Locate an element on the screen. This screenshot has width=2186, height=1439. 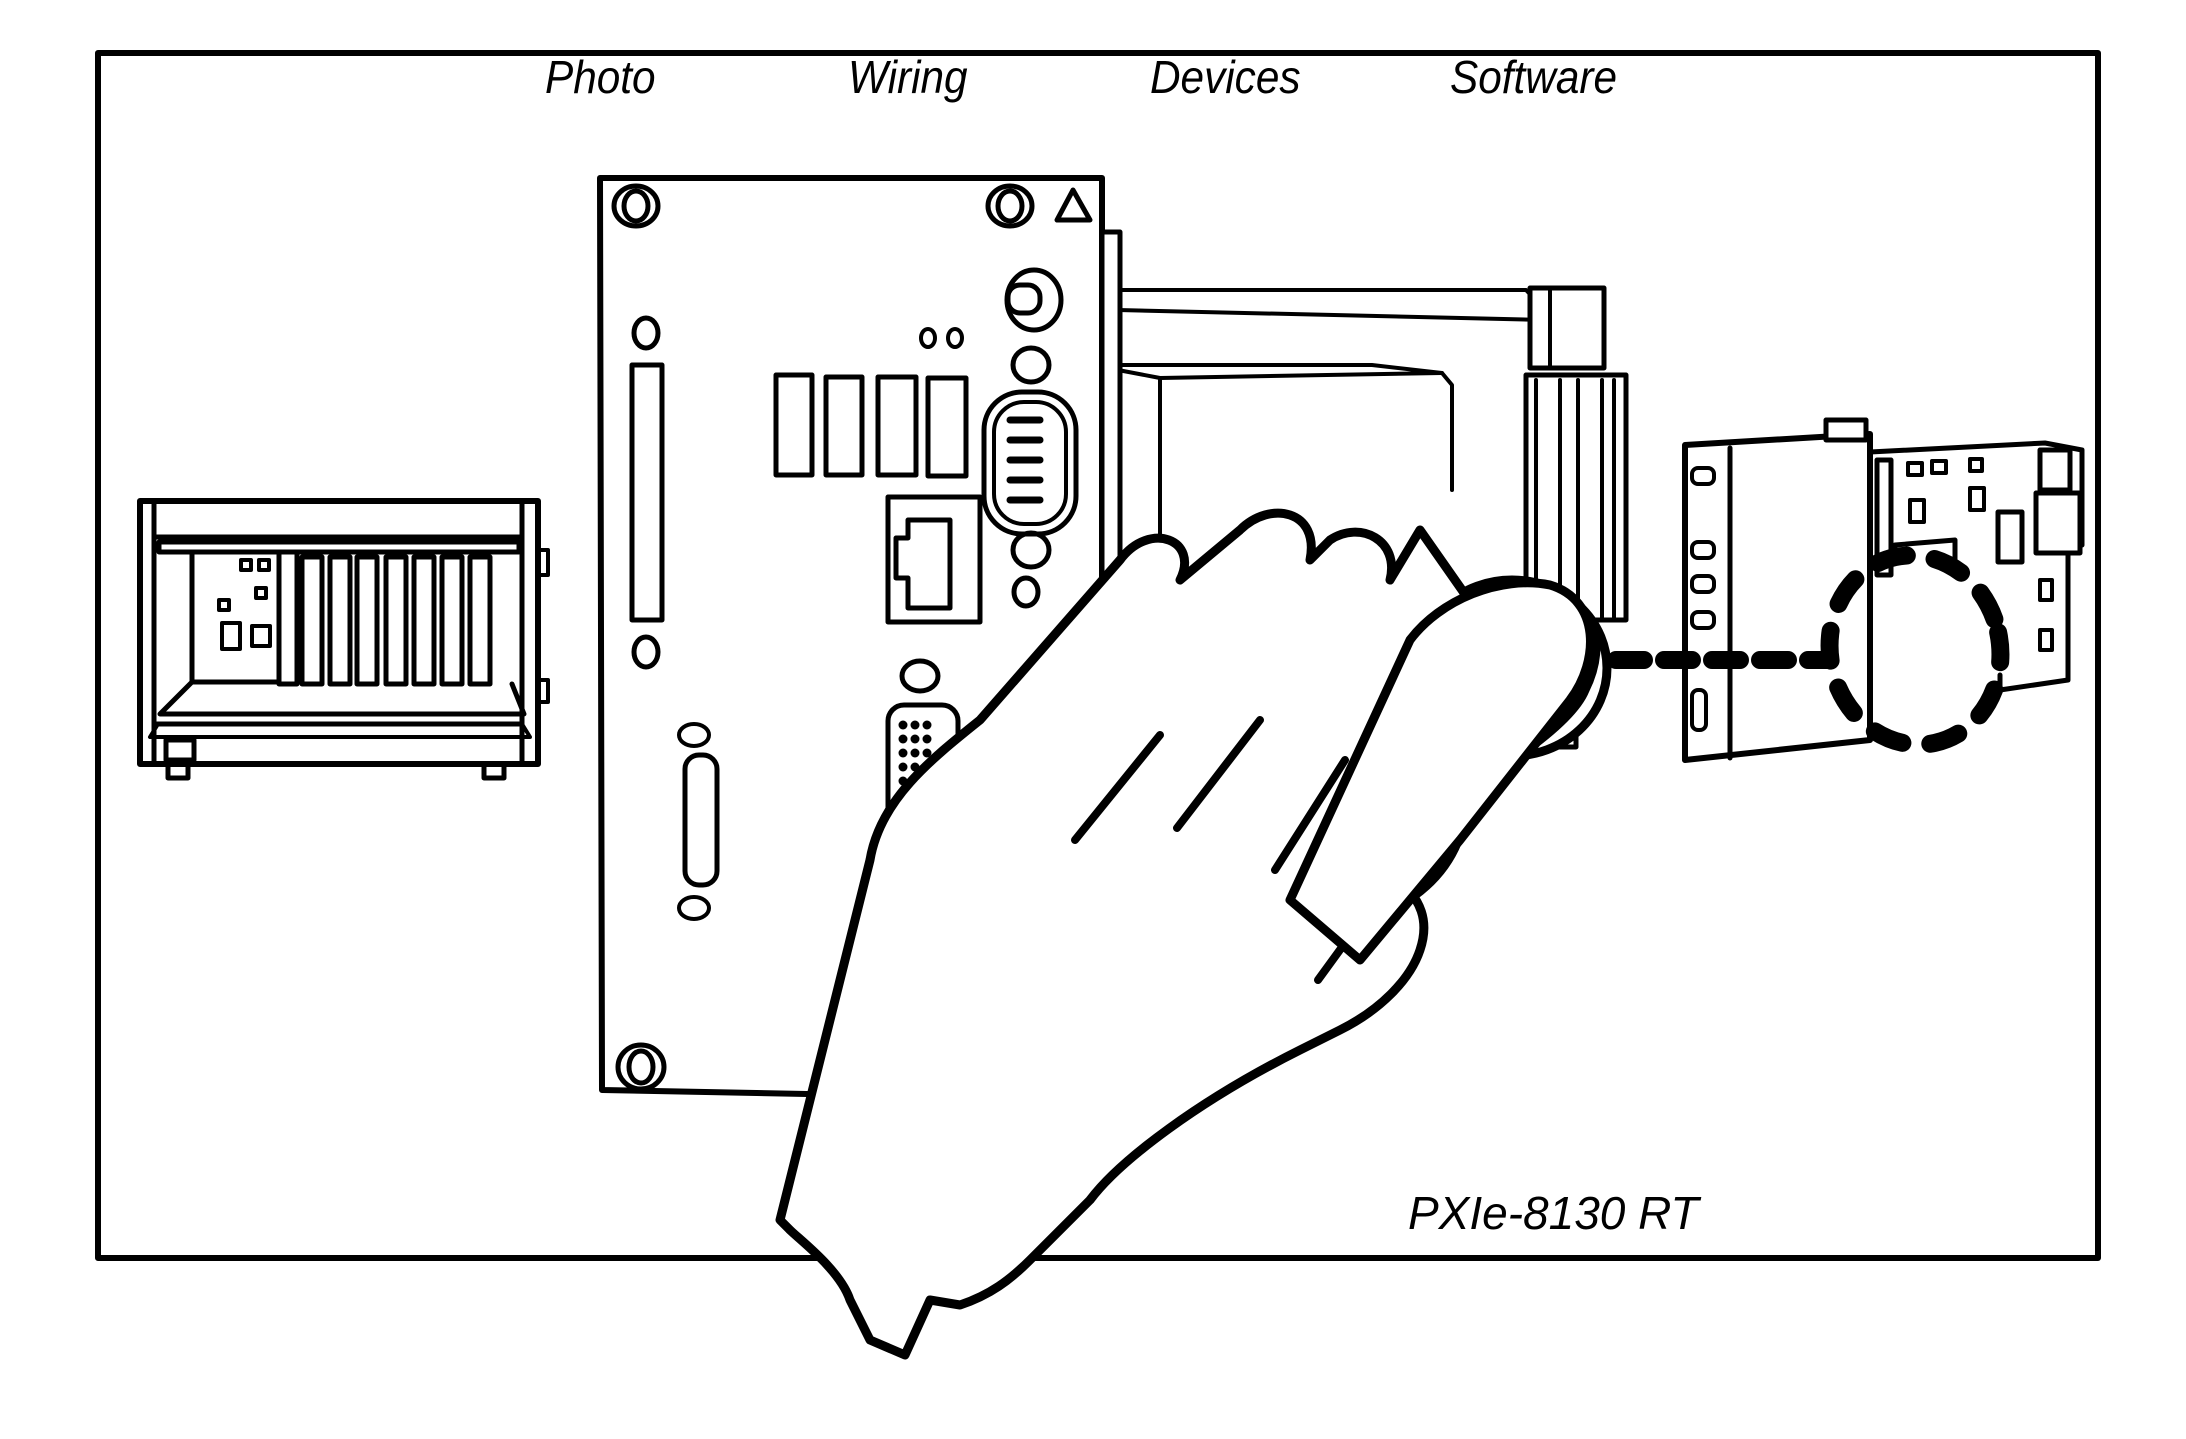
model-label: PXIe-8130 RT is located at coordinates (1553, 1213).